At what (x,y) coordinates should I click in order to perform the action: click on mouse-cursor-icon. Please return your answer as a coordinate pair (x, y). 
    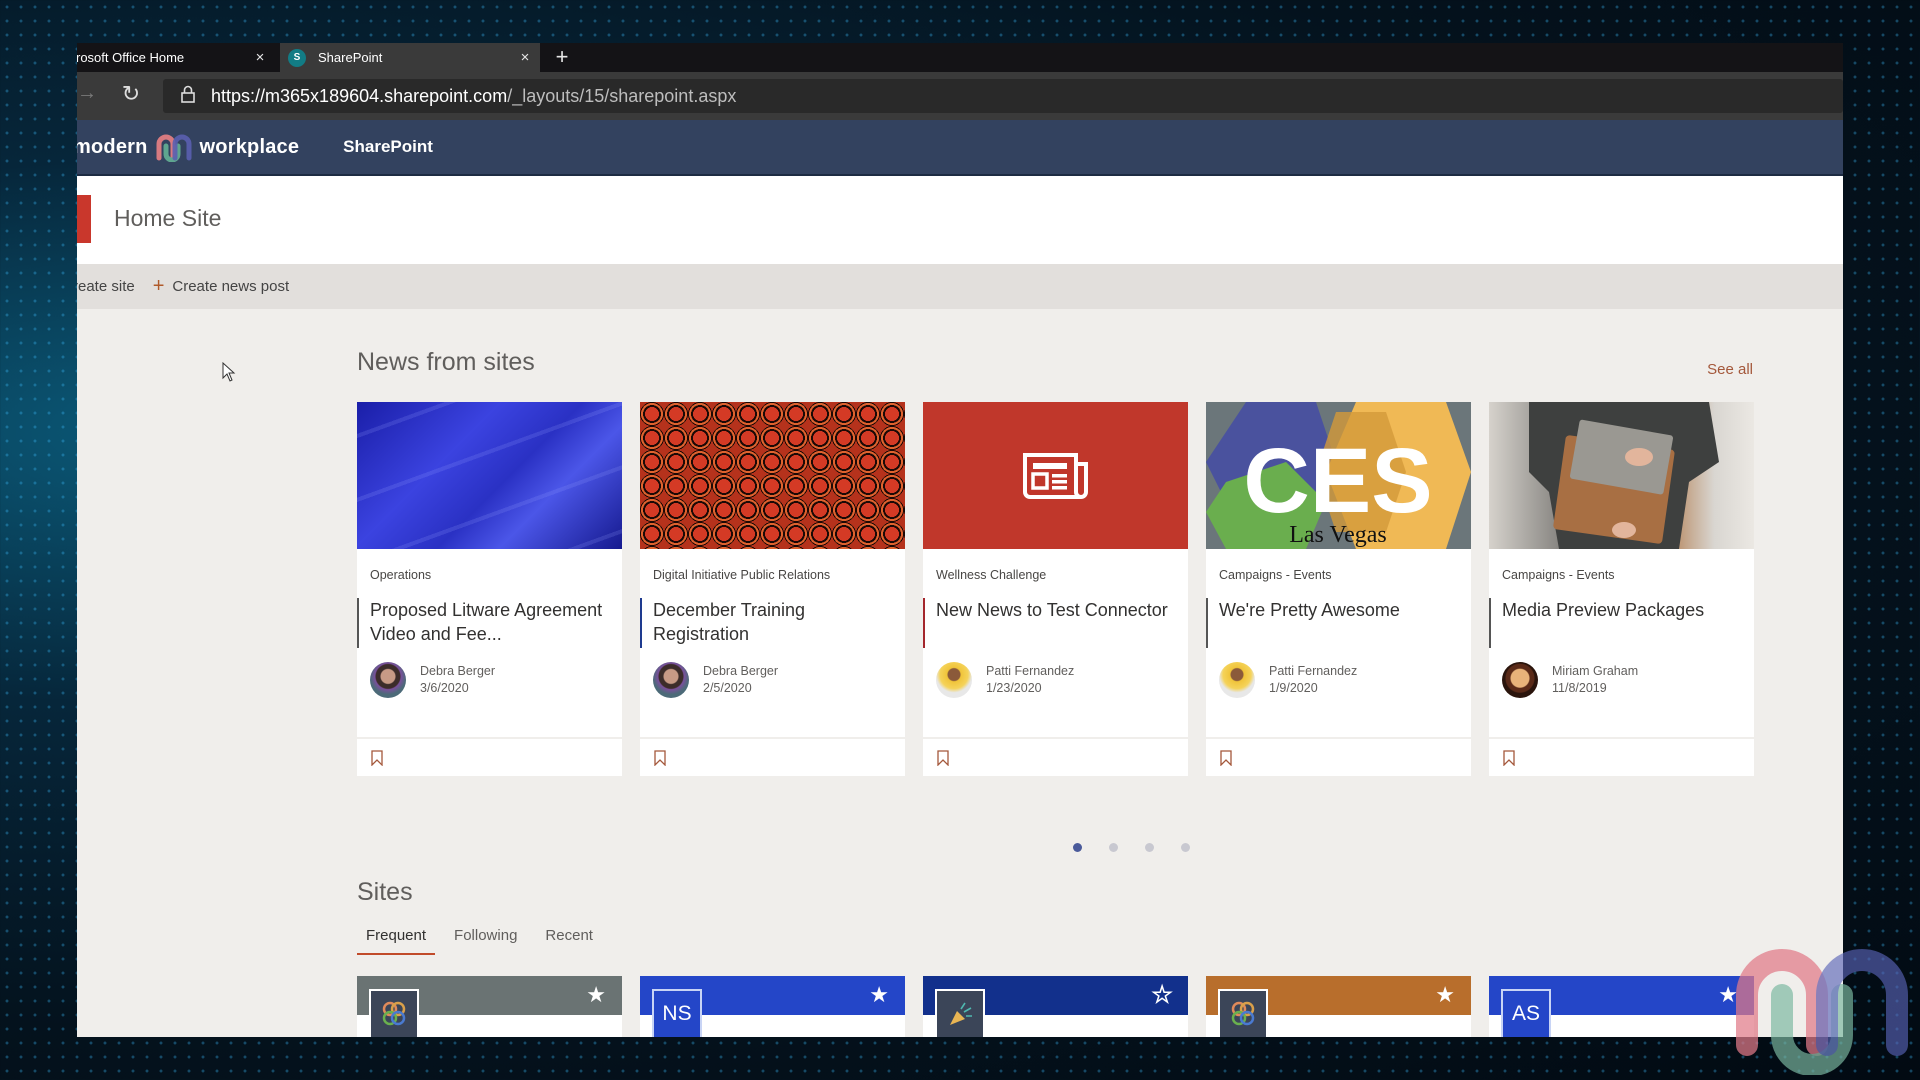
    Looking at the image, I should click on (229, 372).